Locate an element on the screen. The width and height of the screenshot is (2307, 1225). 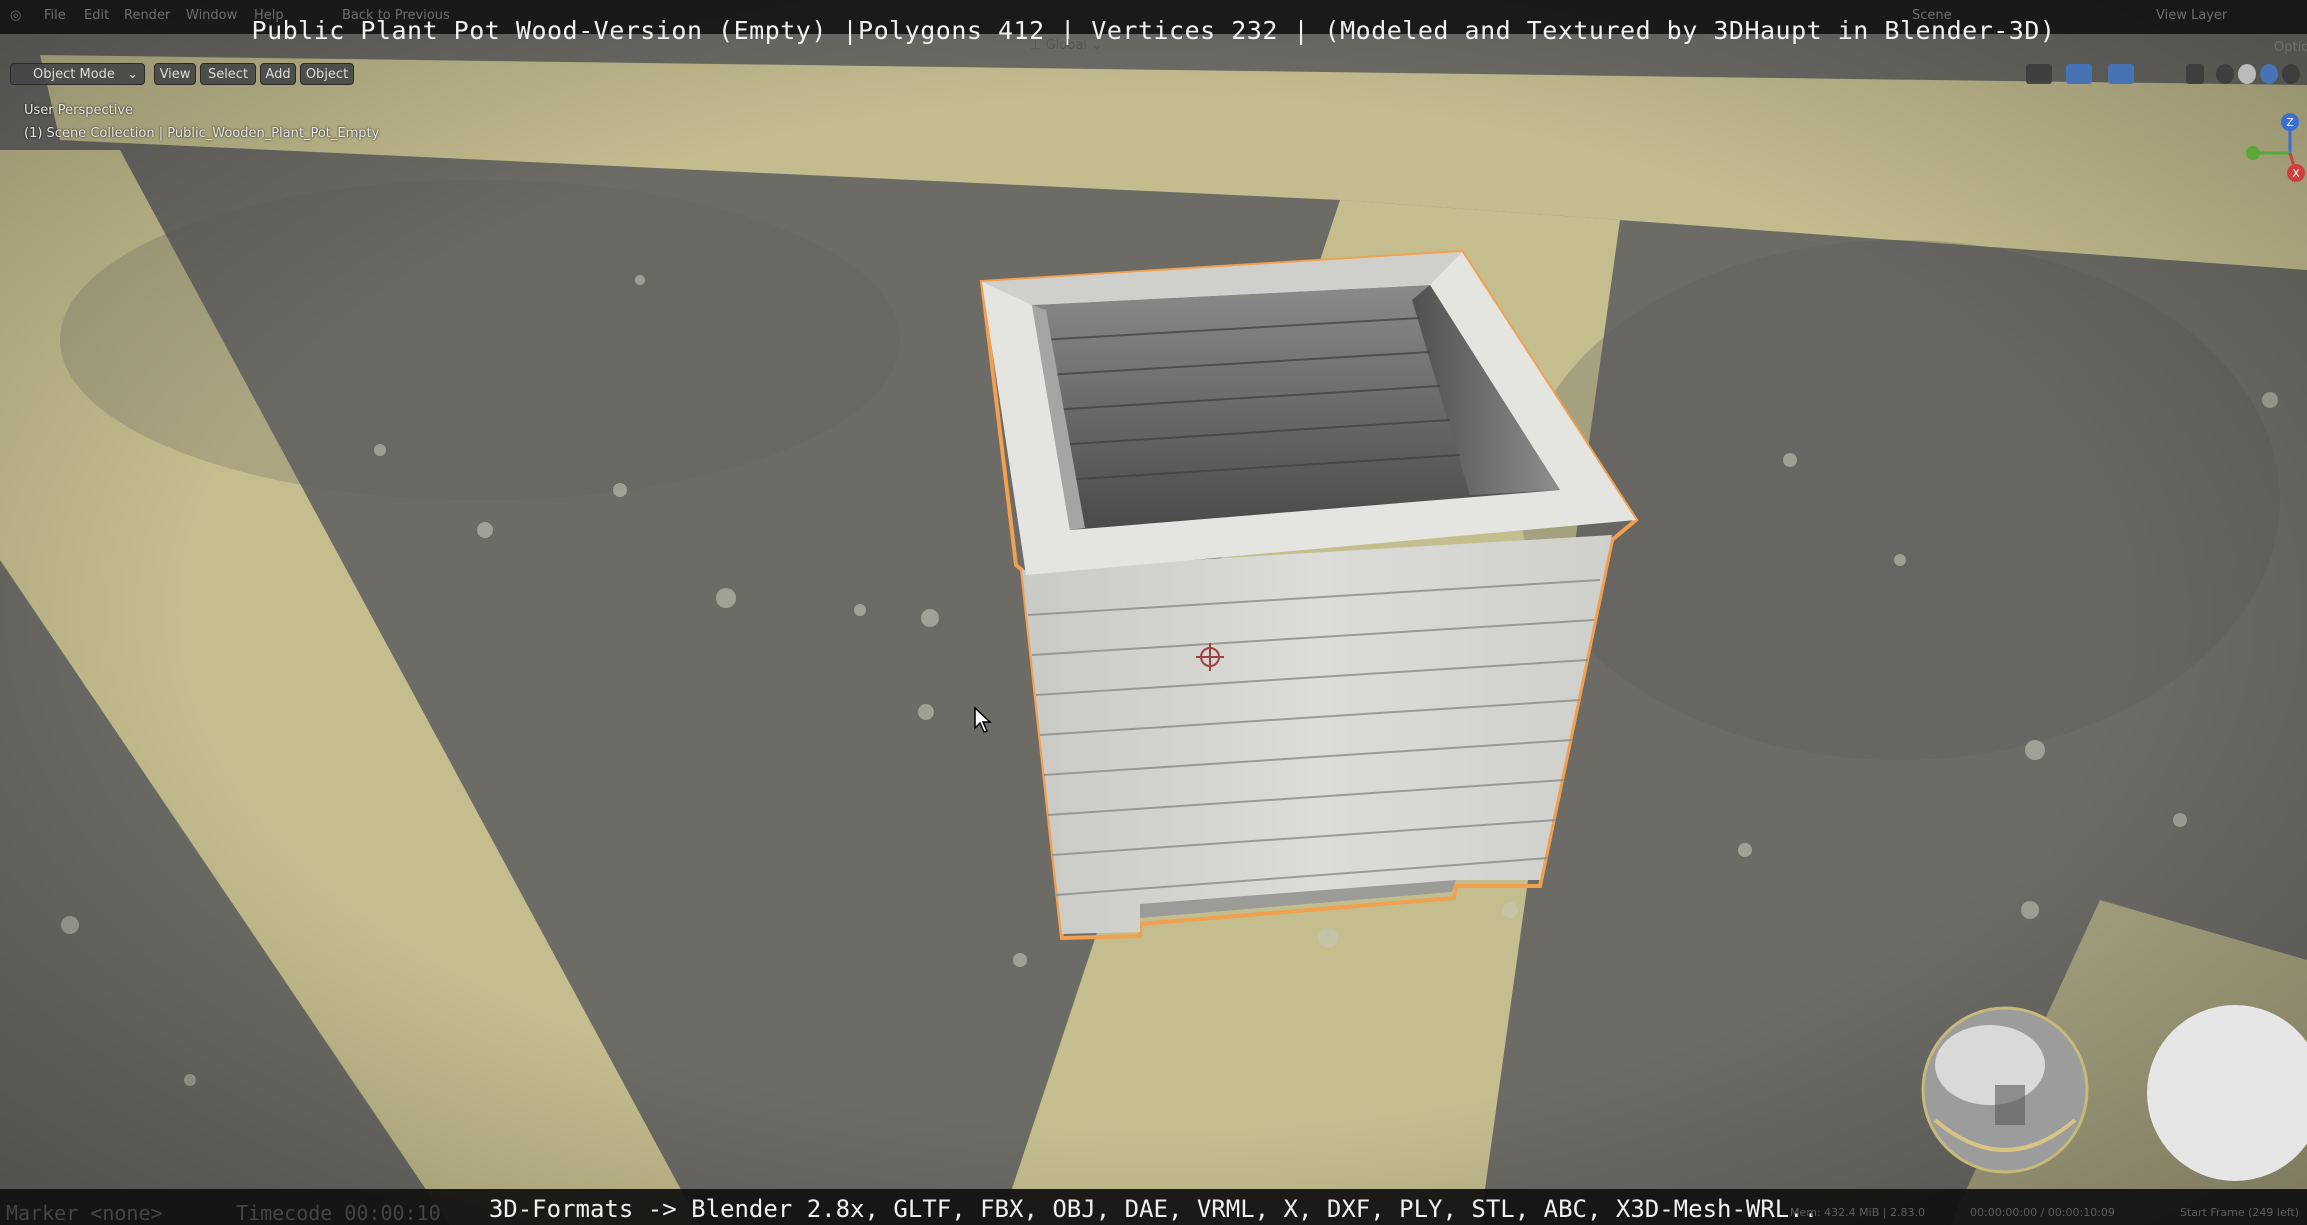
mouse-cursor-icon is located at coordinates (983, 719).